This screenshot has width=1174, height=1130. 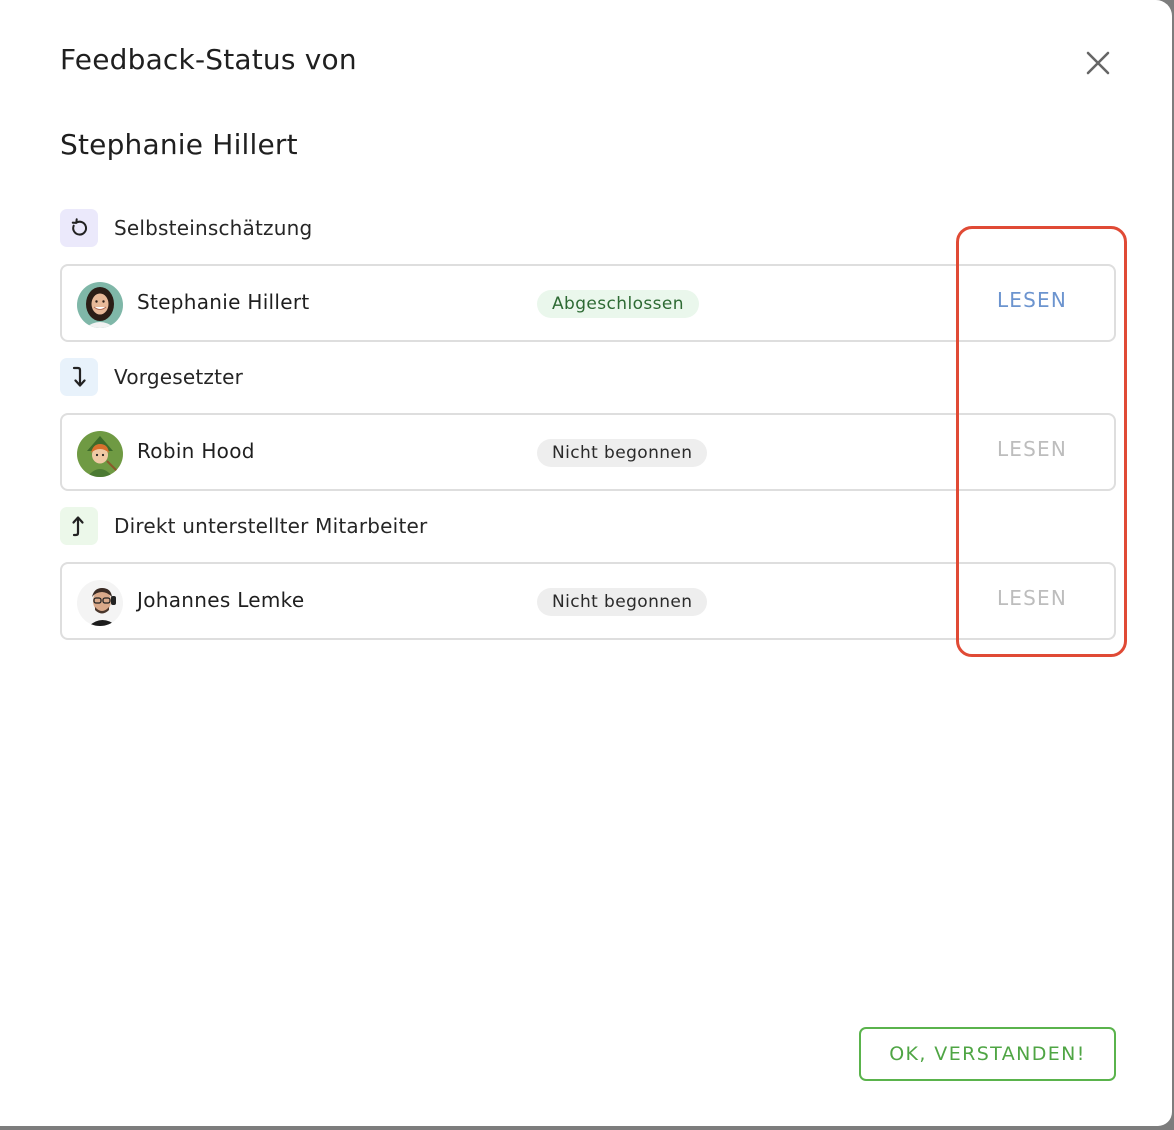 What do you see at coordinates (221, 600) in the screenshot?
I see `person-name: Johannes Lemke` at bounding box center [221, 600].